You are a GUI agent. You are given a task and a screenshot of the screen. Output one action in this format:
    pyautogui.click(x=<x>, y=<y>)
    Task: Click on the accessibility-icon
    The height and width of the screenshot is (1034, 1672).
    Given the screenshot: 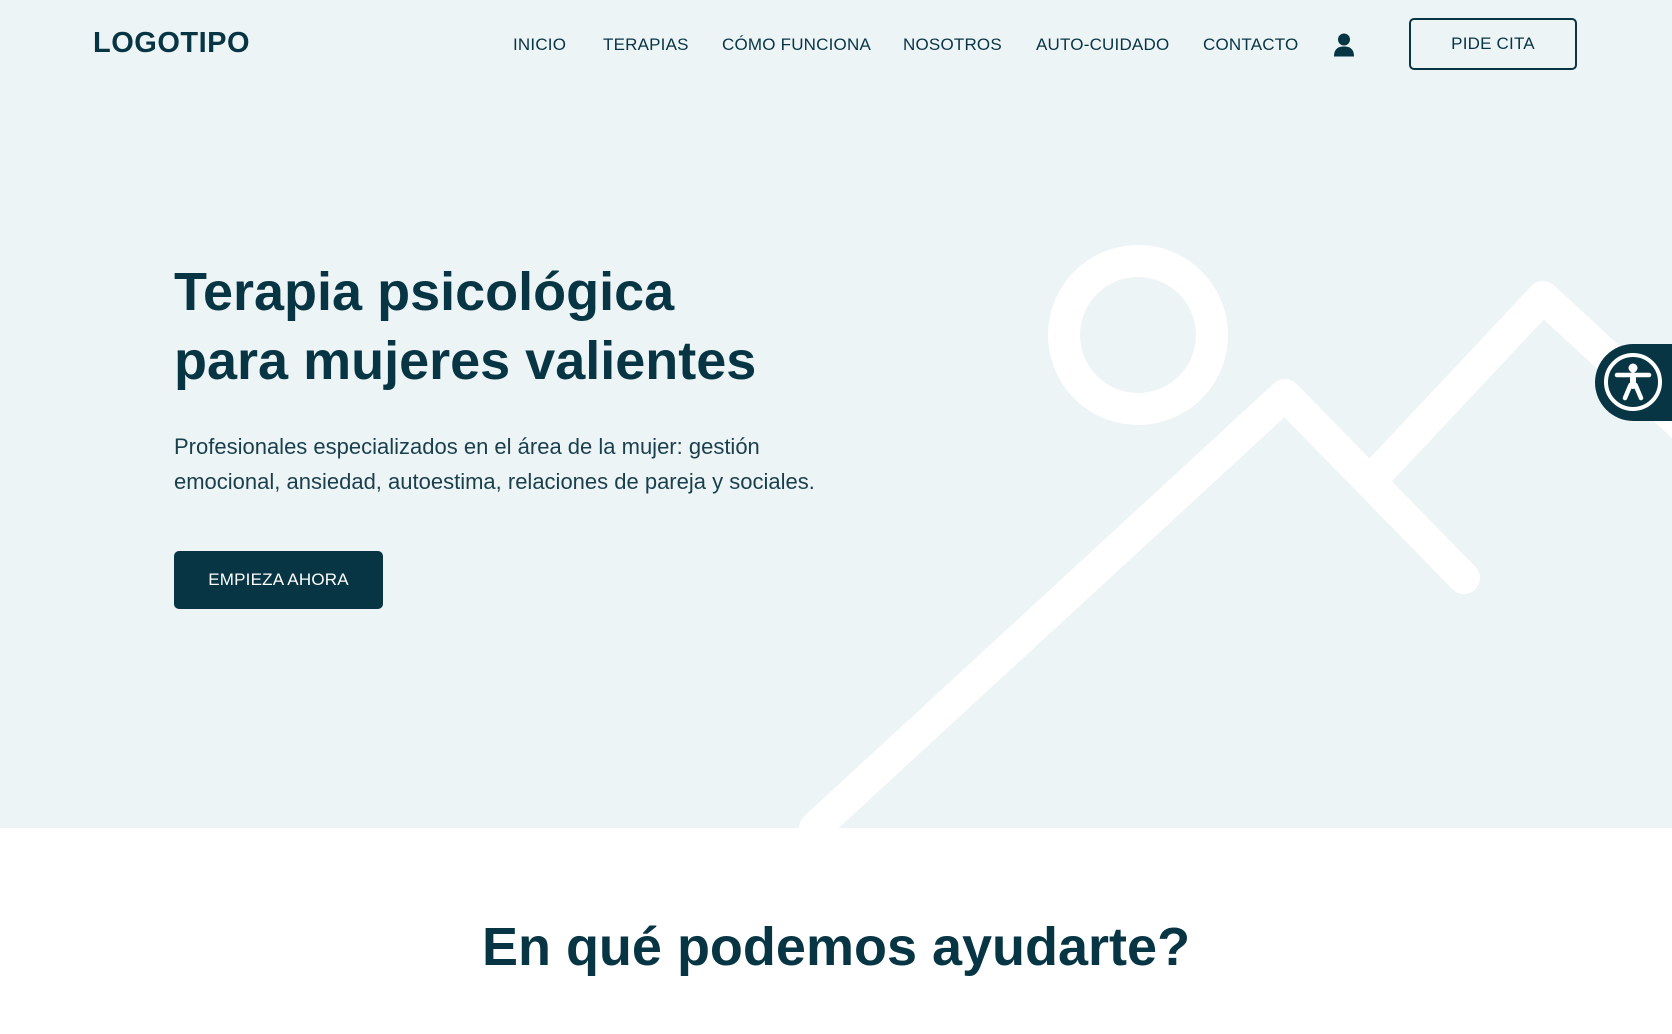 What is the action you would take?
    pyautogui.click(x=1633, y=382)
    